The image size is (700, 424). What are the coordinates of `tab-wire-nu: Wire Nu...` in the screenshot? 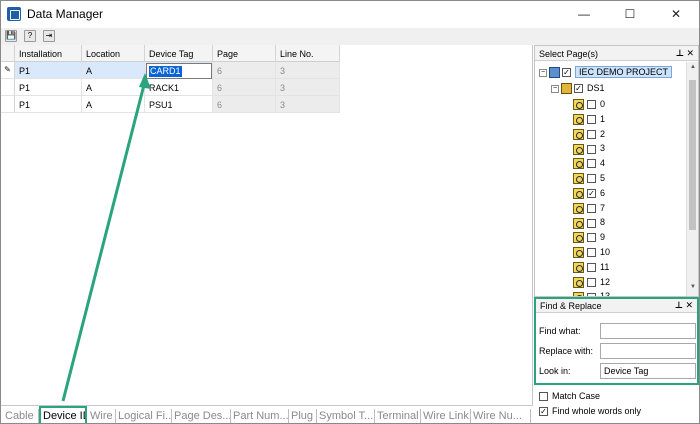 It's located at (501, 416).